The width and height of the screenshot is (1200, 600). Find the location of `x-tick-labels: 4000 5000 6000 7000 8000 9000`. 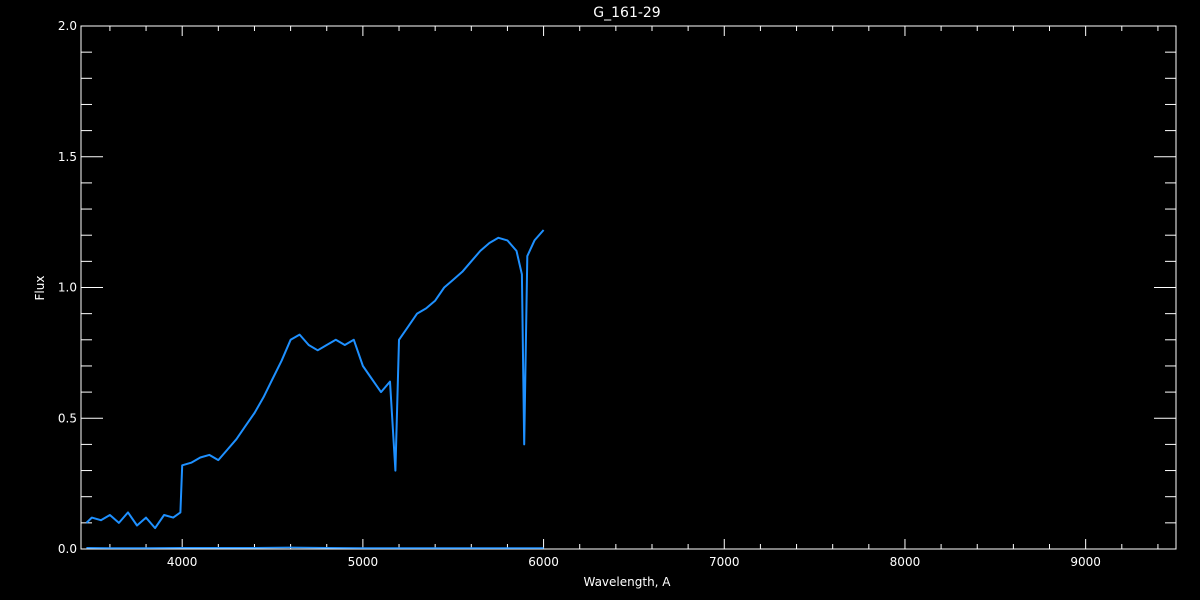

x-tick-labels: 4000 5000 6000 7000 8000 9000 is located at coordinates (634, 562).